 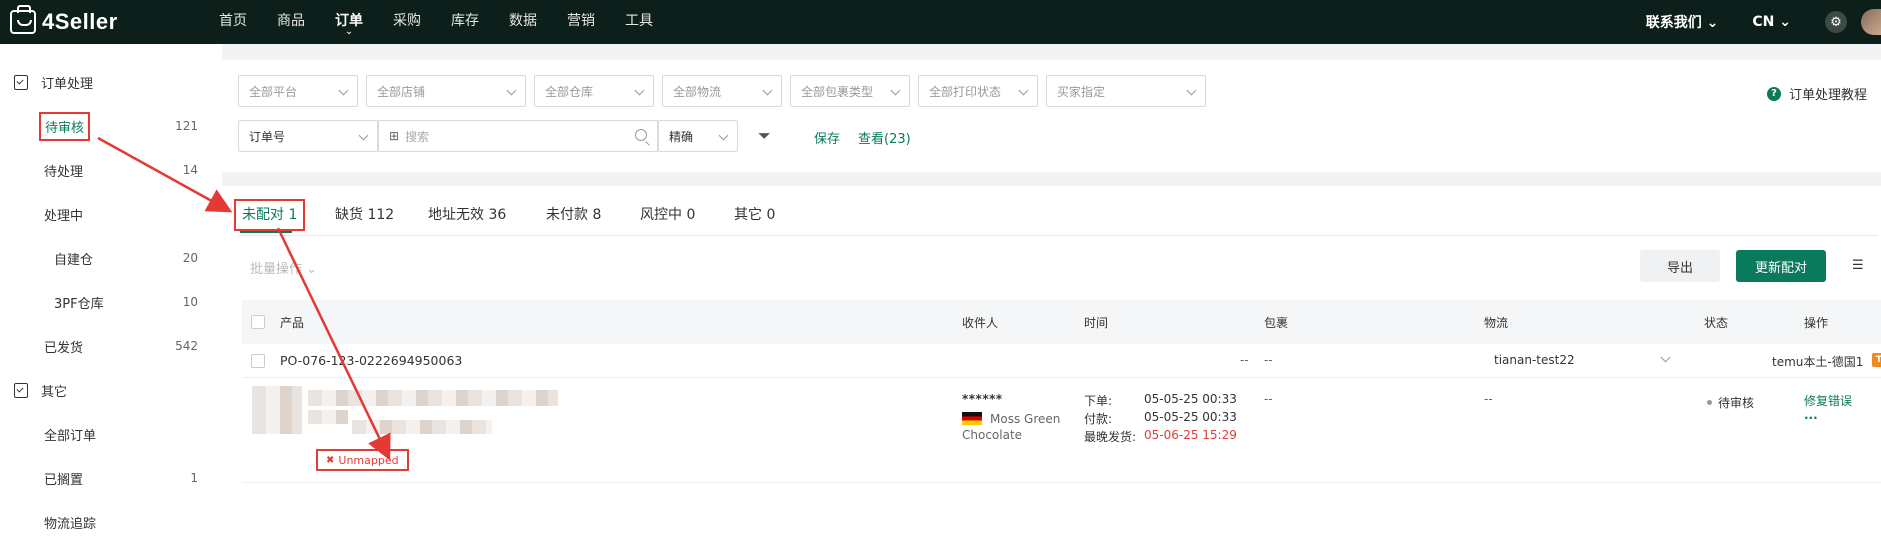 I want to click on settings-gear-icon: ⚙, so click(x=1836, y=22).